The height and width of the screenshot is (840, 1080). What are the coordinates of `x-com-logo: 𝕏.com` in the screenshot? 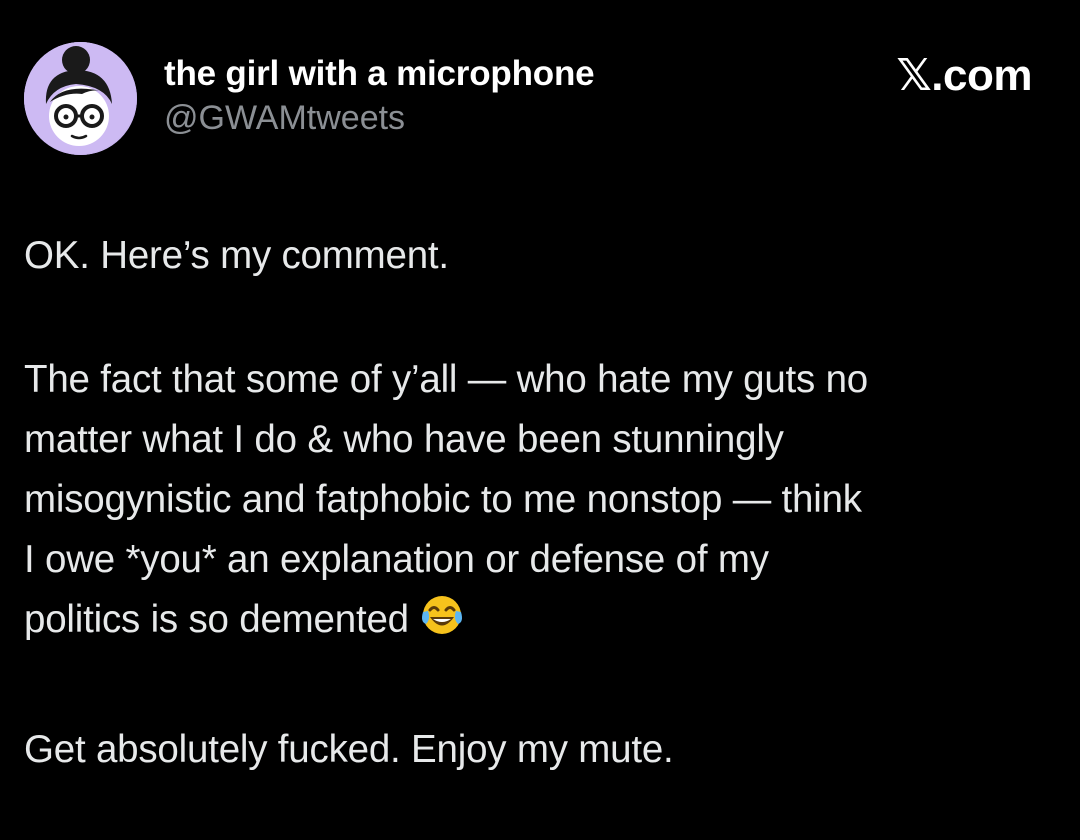 It's located at (964, 75).